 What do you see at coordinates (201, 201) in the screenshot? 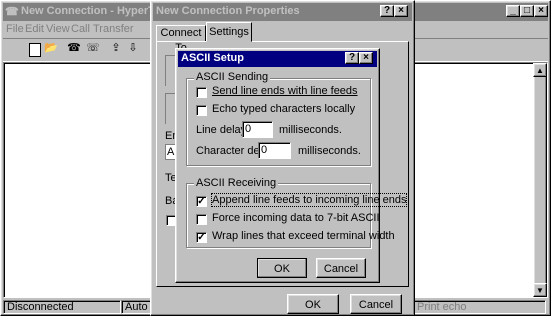
I see `append-line-feeds-checkbox: ✓` at bounding box center [201, 201].